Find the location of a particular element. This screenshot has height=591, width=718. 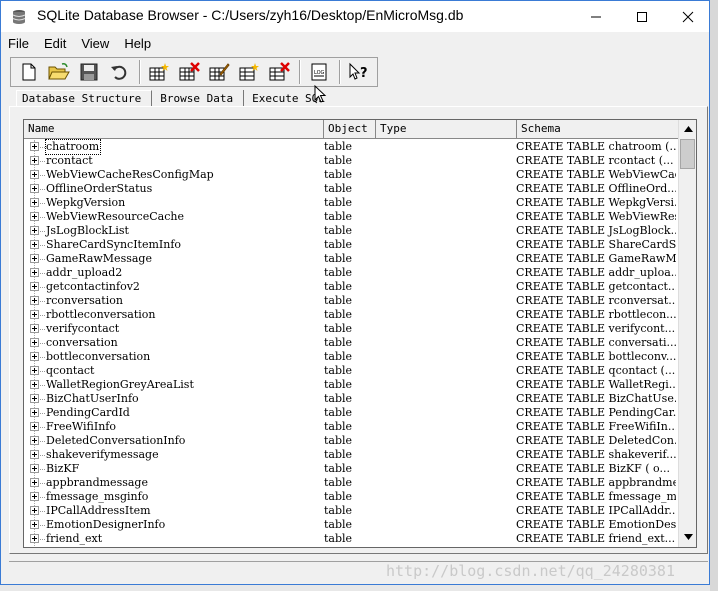

scroll-up-arrow is located at coordinates (688, 129).